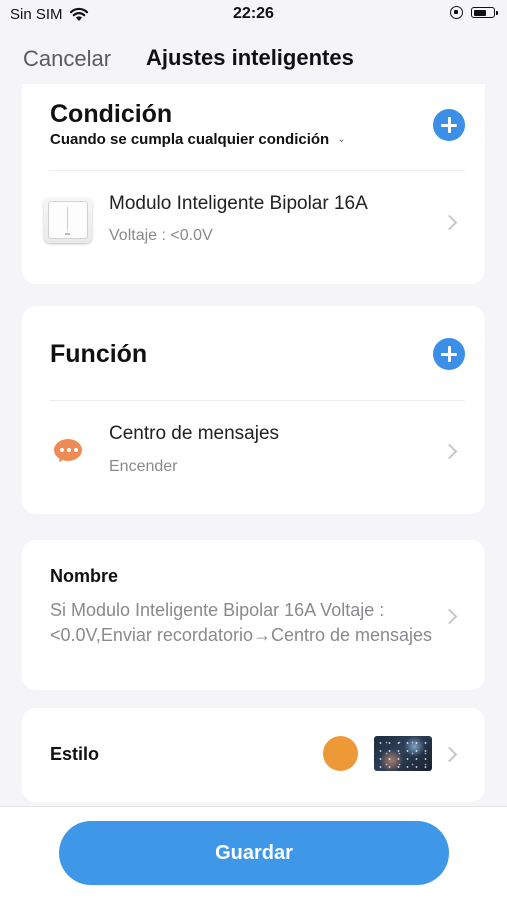 The image size is (507, 901). I want to click on bottom-bar: Guardar, so click(253, 853).